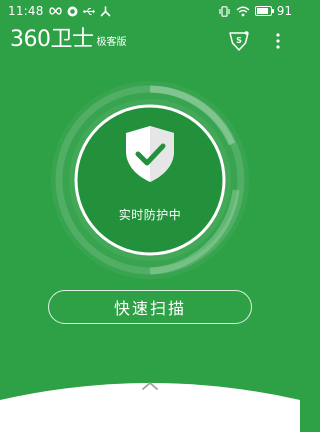 The height and width of the screenshot is (432, 320). I want to click on more-vert-icon, so click(278, 41).